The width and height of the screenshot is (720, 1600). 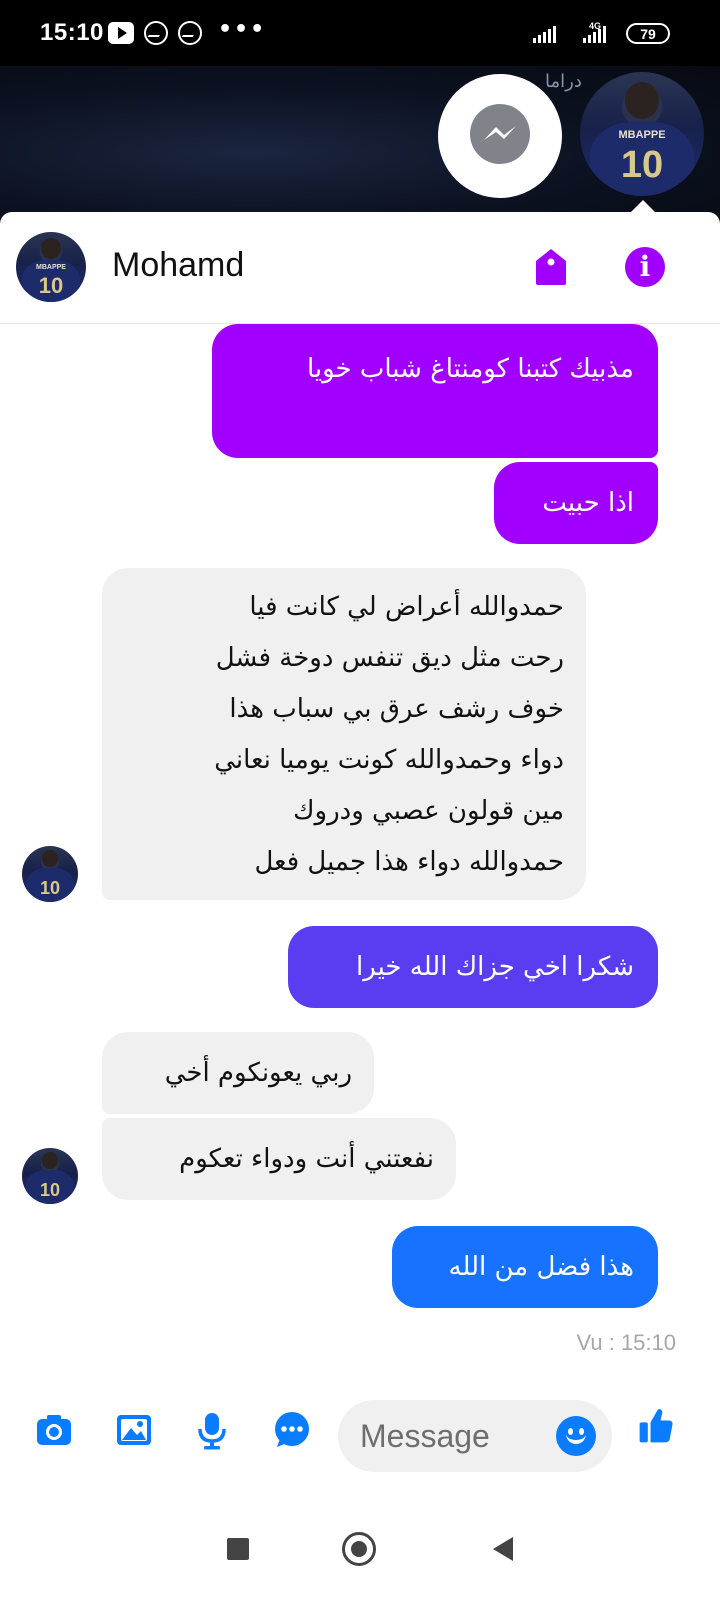 What do you see at coordinates (72, 32) in the screenshot?
I see `status-time: 15:10` at bounding box center [72, 32].